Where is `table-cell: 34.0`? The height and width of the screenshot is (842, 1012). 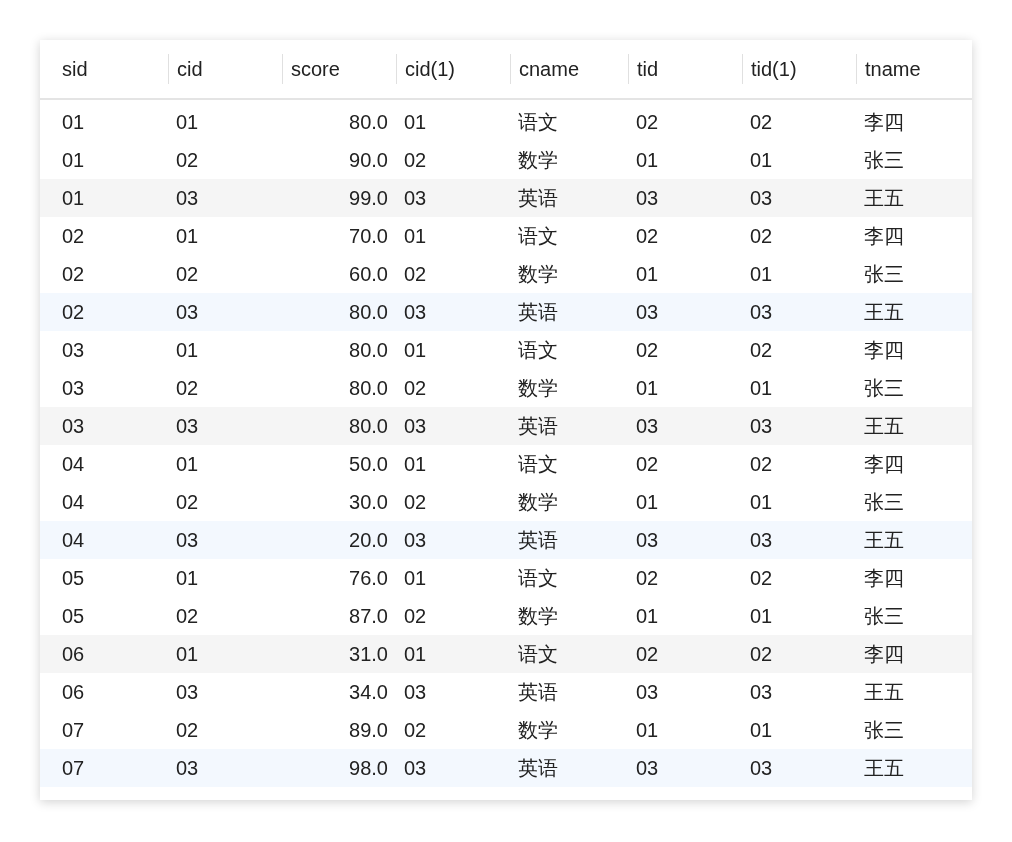 table-cell: 34.0 is located at coordinates (368, 692).